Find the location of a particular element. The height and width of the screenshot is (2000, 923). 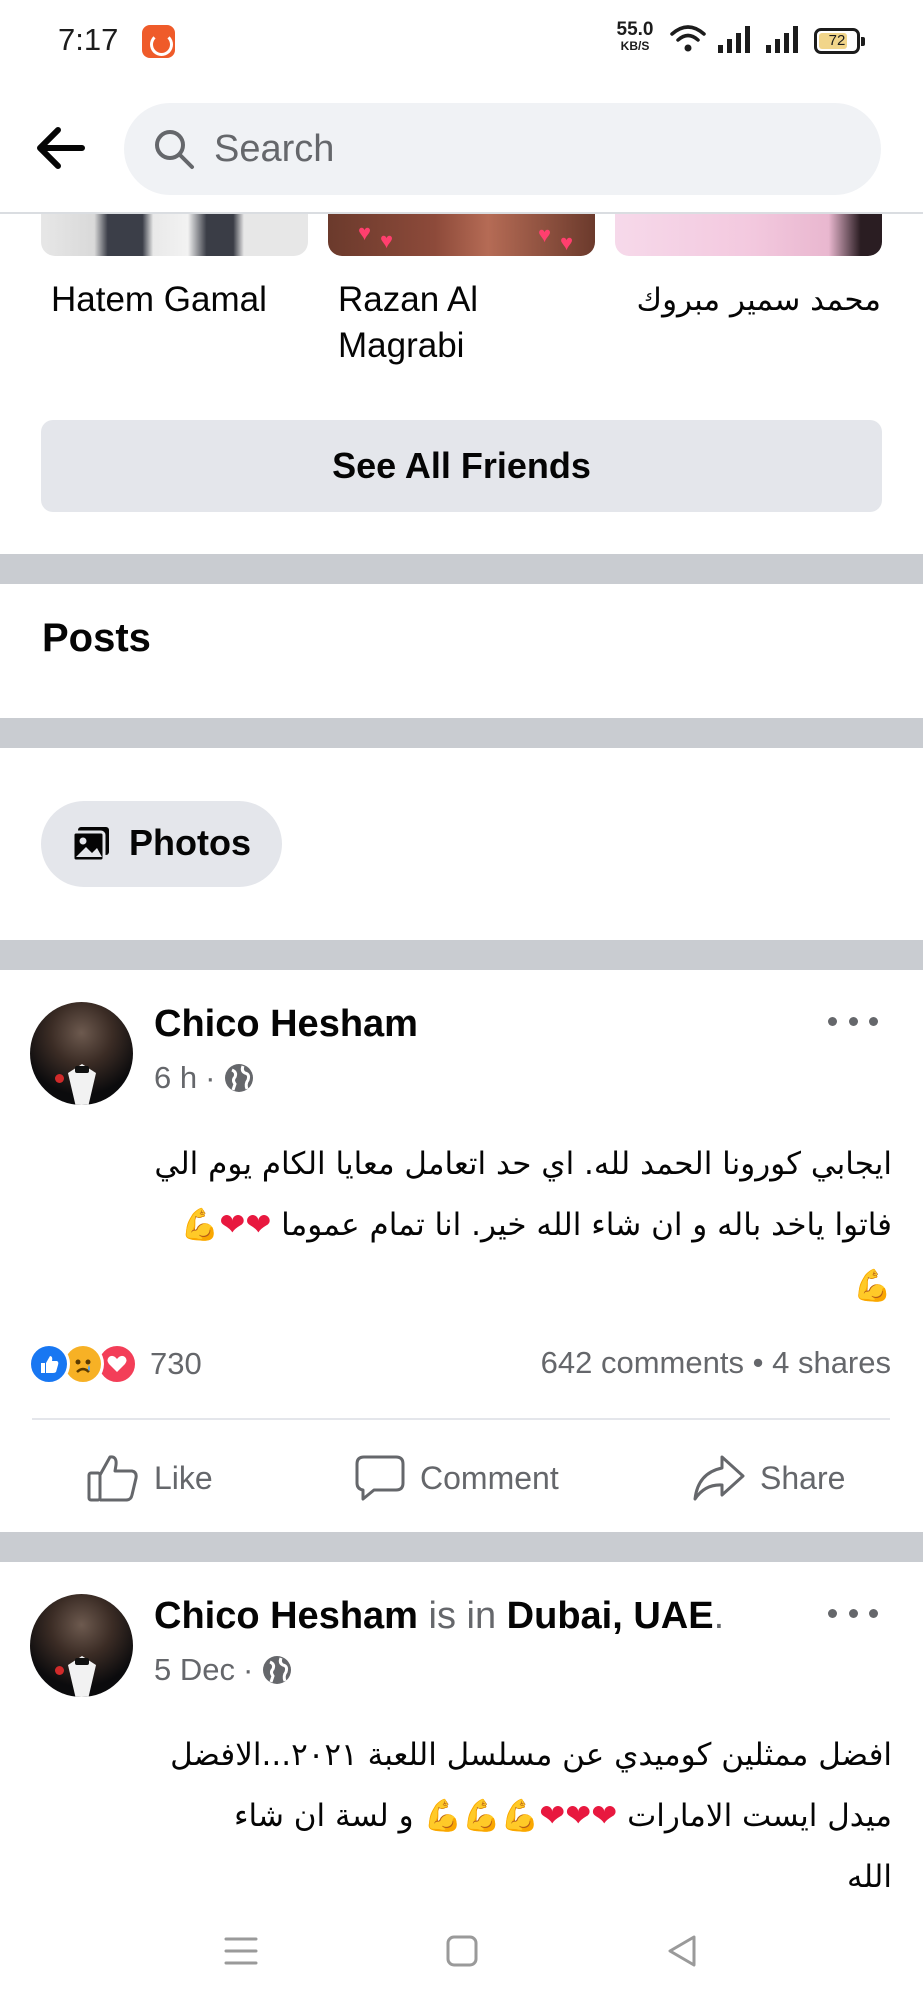

menu-icon is located at coordinates (241, 1951).